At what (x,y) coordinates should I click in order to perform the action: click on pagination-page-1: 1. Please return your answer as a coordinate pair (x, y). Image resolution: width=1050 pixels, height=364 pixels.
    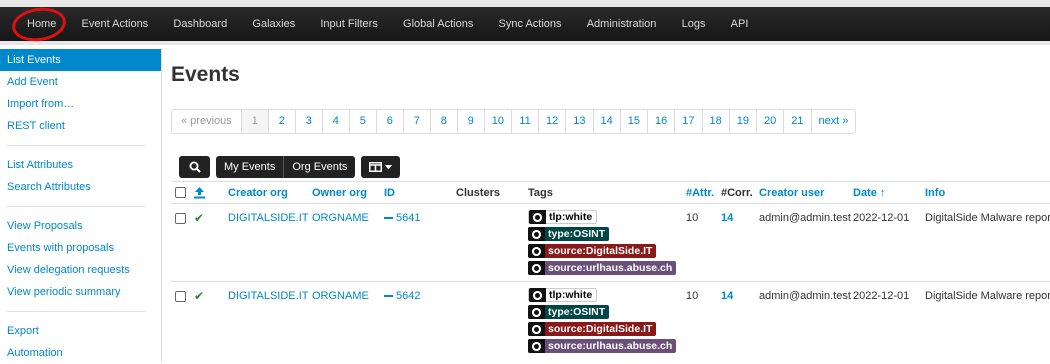
    Looking at the image, I should click on (254, 121).